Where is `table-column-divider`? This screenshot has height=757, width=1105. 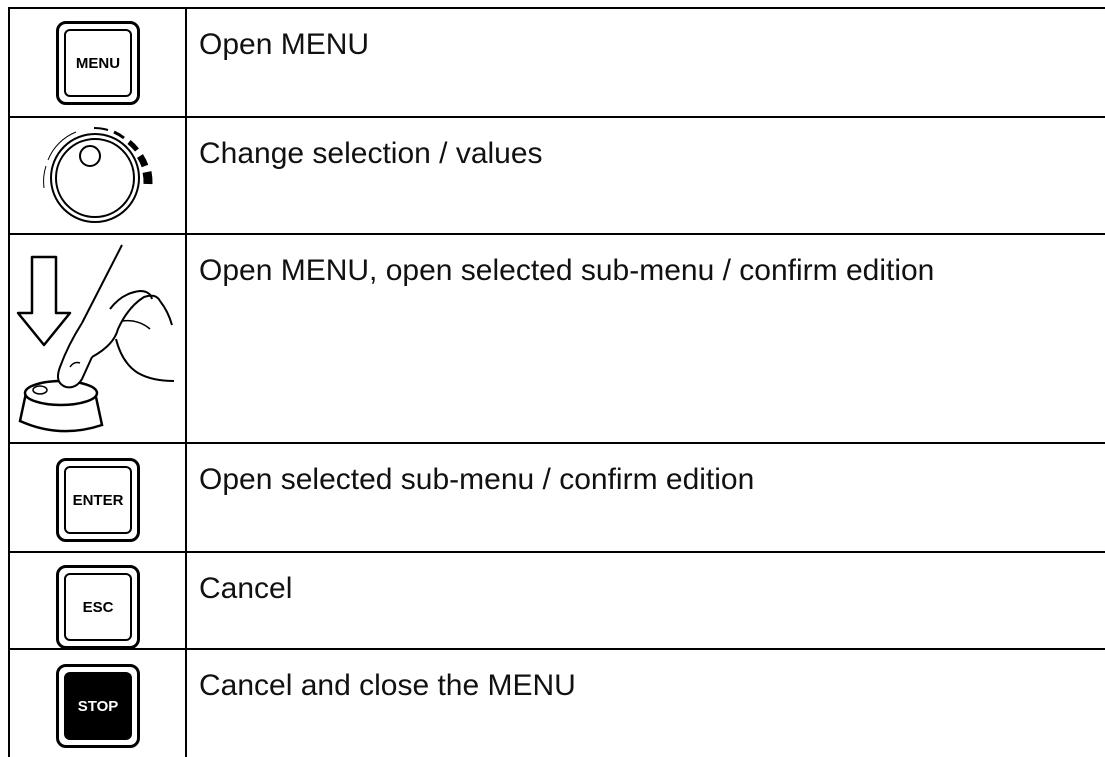 table-column-divider is located at coordinates (186, 382).